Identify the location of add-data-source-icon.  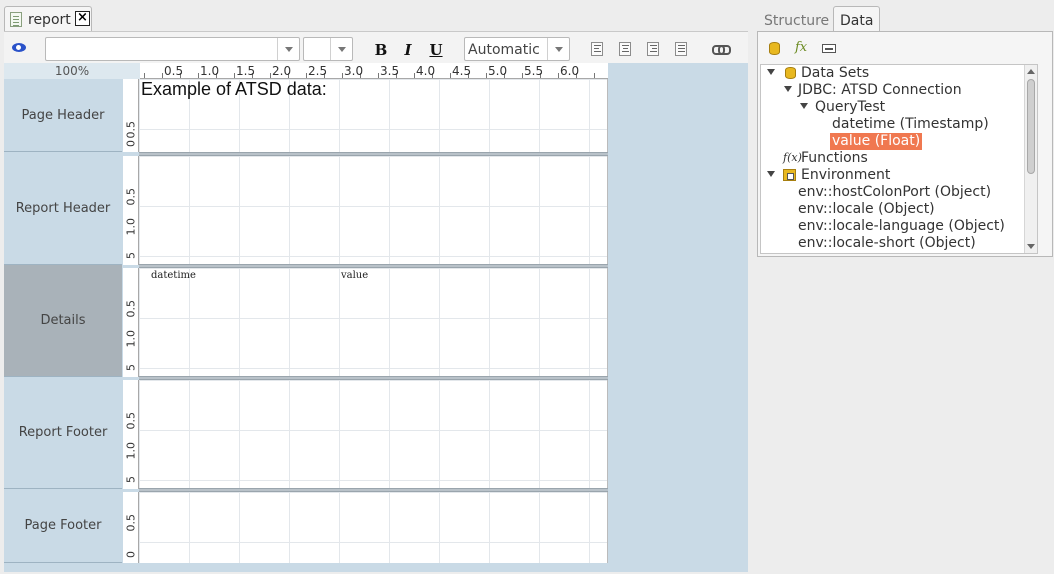
(774, 48).